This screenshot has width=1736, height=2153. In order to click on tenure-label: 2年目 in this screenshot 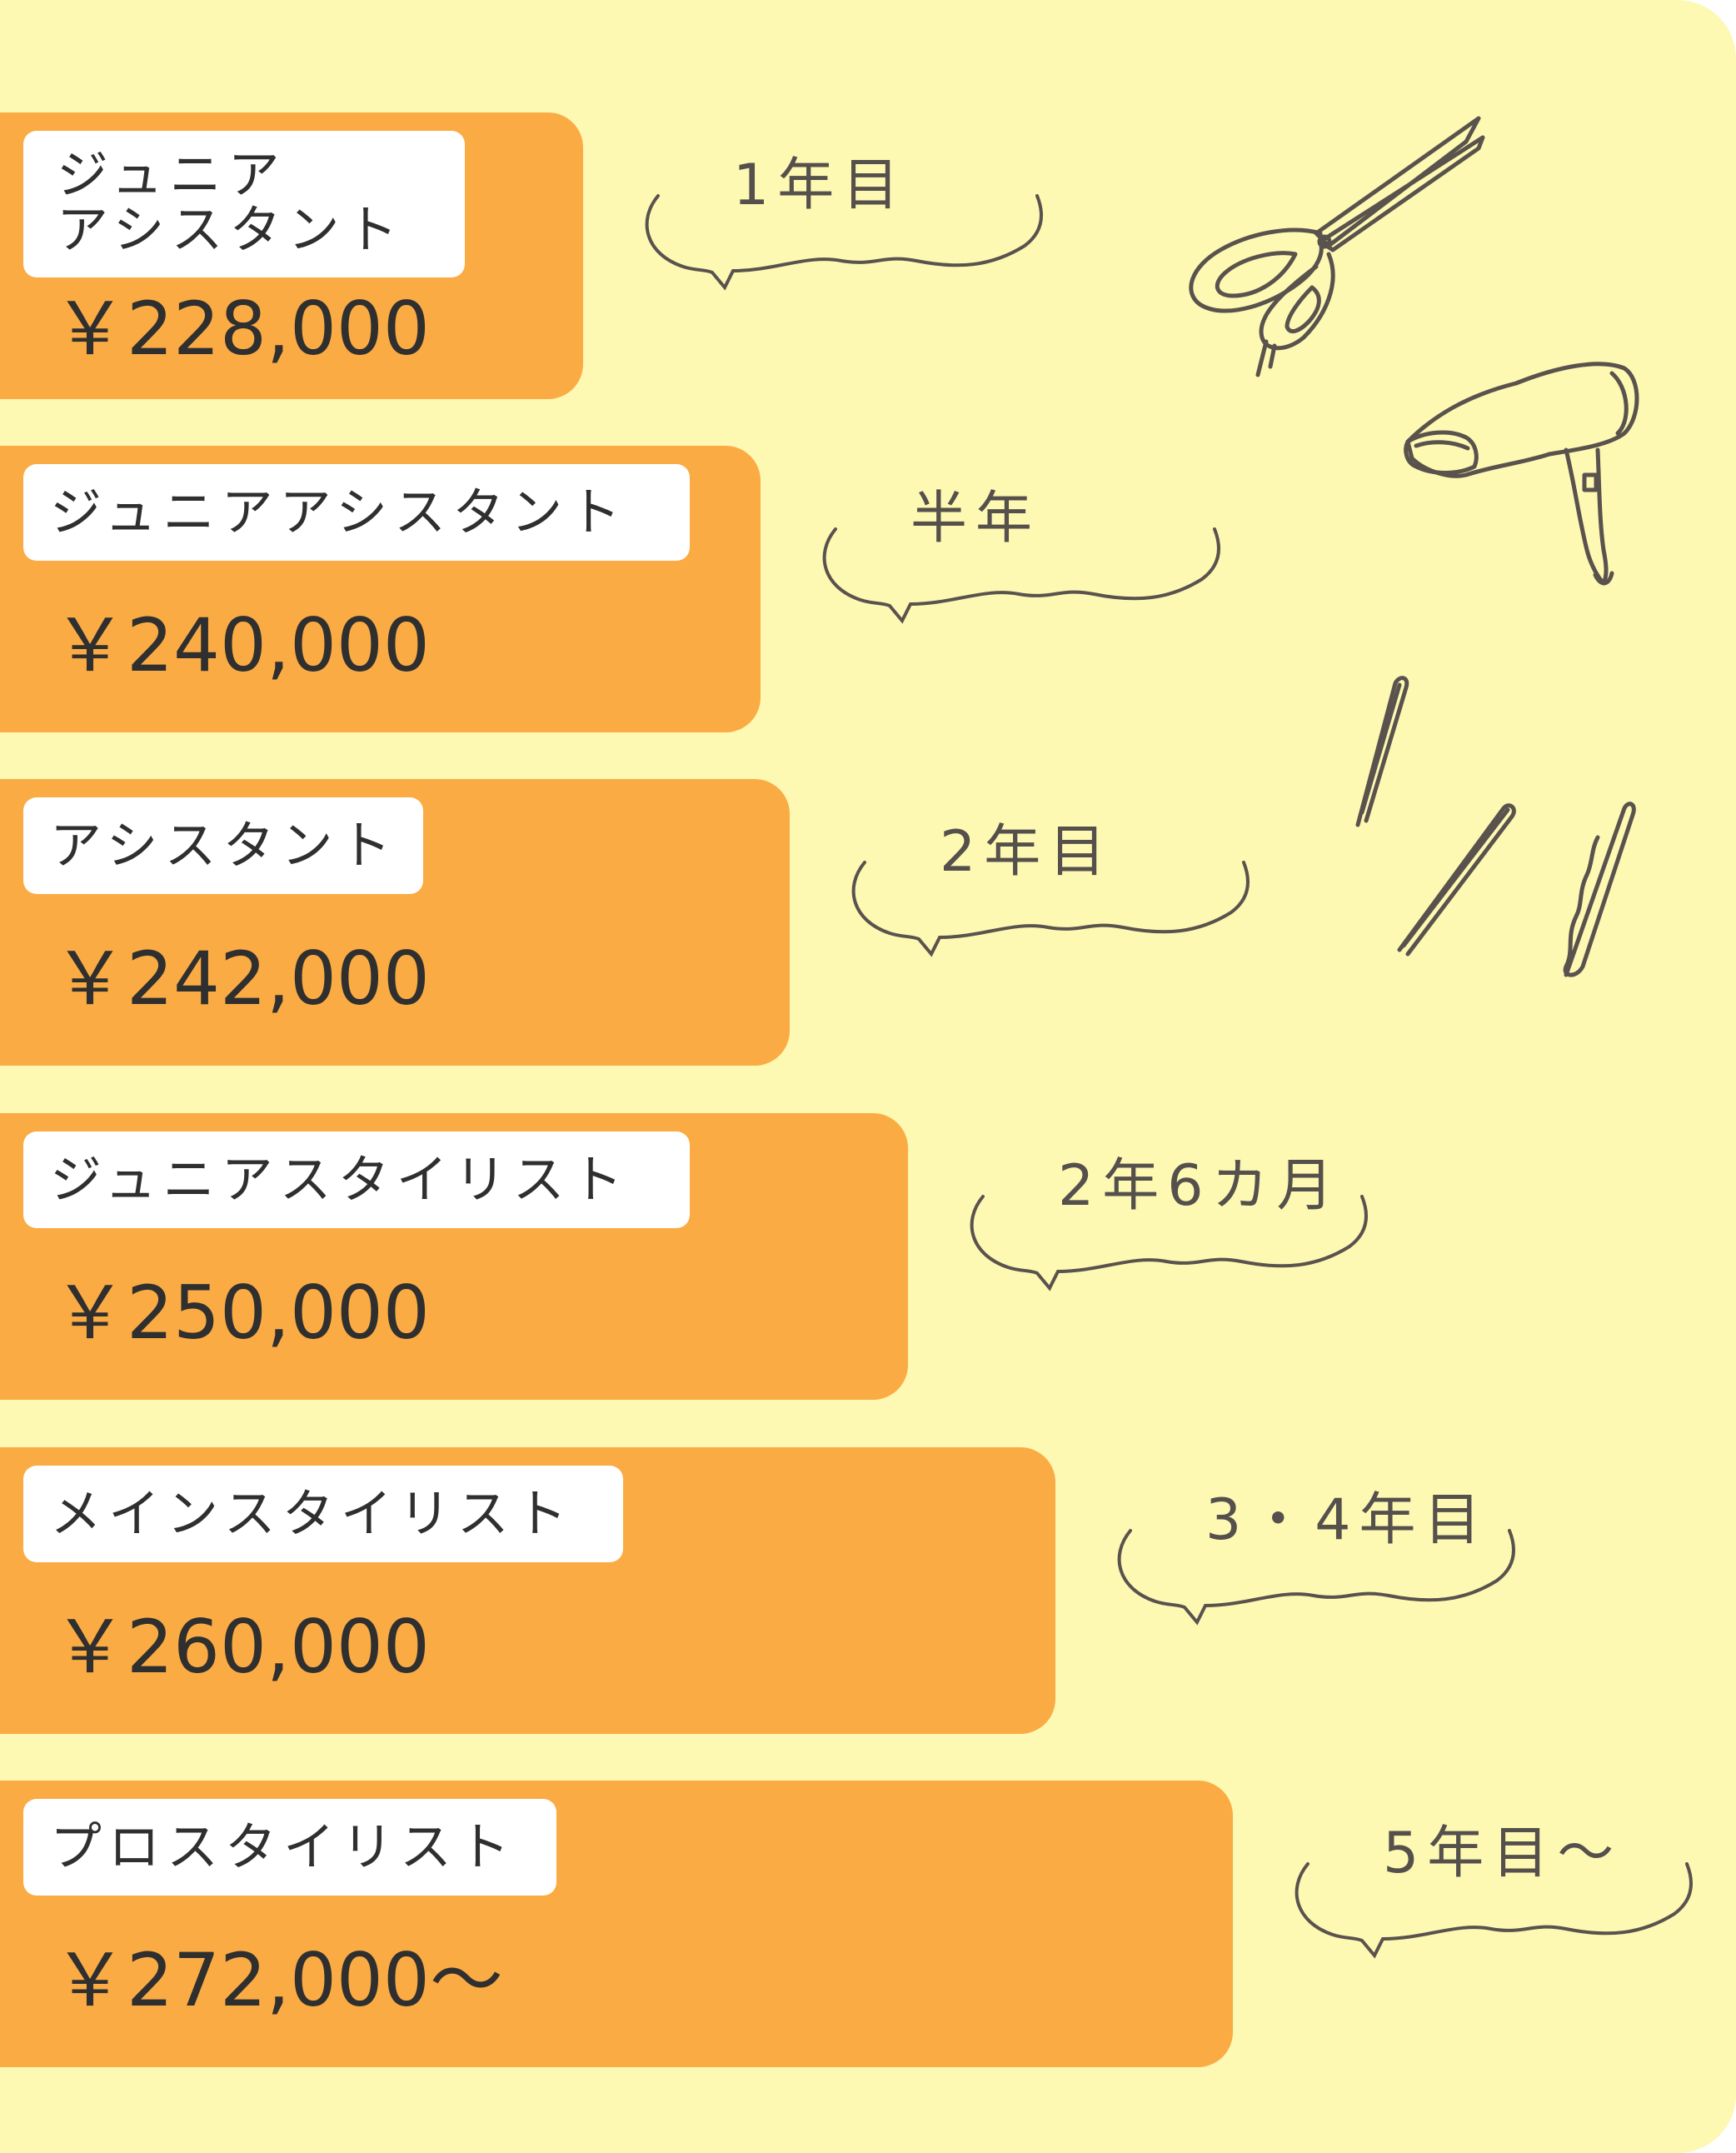, I will do `click(1028, 852)`.